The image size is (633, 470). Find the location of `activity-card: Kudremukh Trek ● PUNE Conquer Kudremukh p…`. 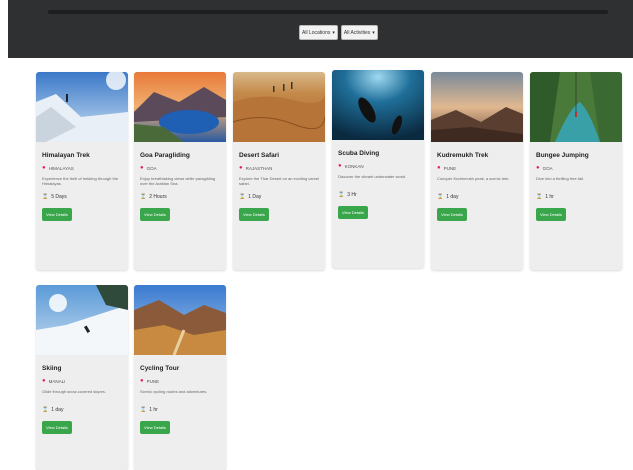

activity-card: Kudremukh Trek ● PUNE Conquer Kudremukh p… is located at coordinates (477, 171).